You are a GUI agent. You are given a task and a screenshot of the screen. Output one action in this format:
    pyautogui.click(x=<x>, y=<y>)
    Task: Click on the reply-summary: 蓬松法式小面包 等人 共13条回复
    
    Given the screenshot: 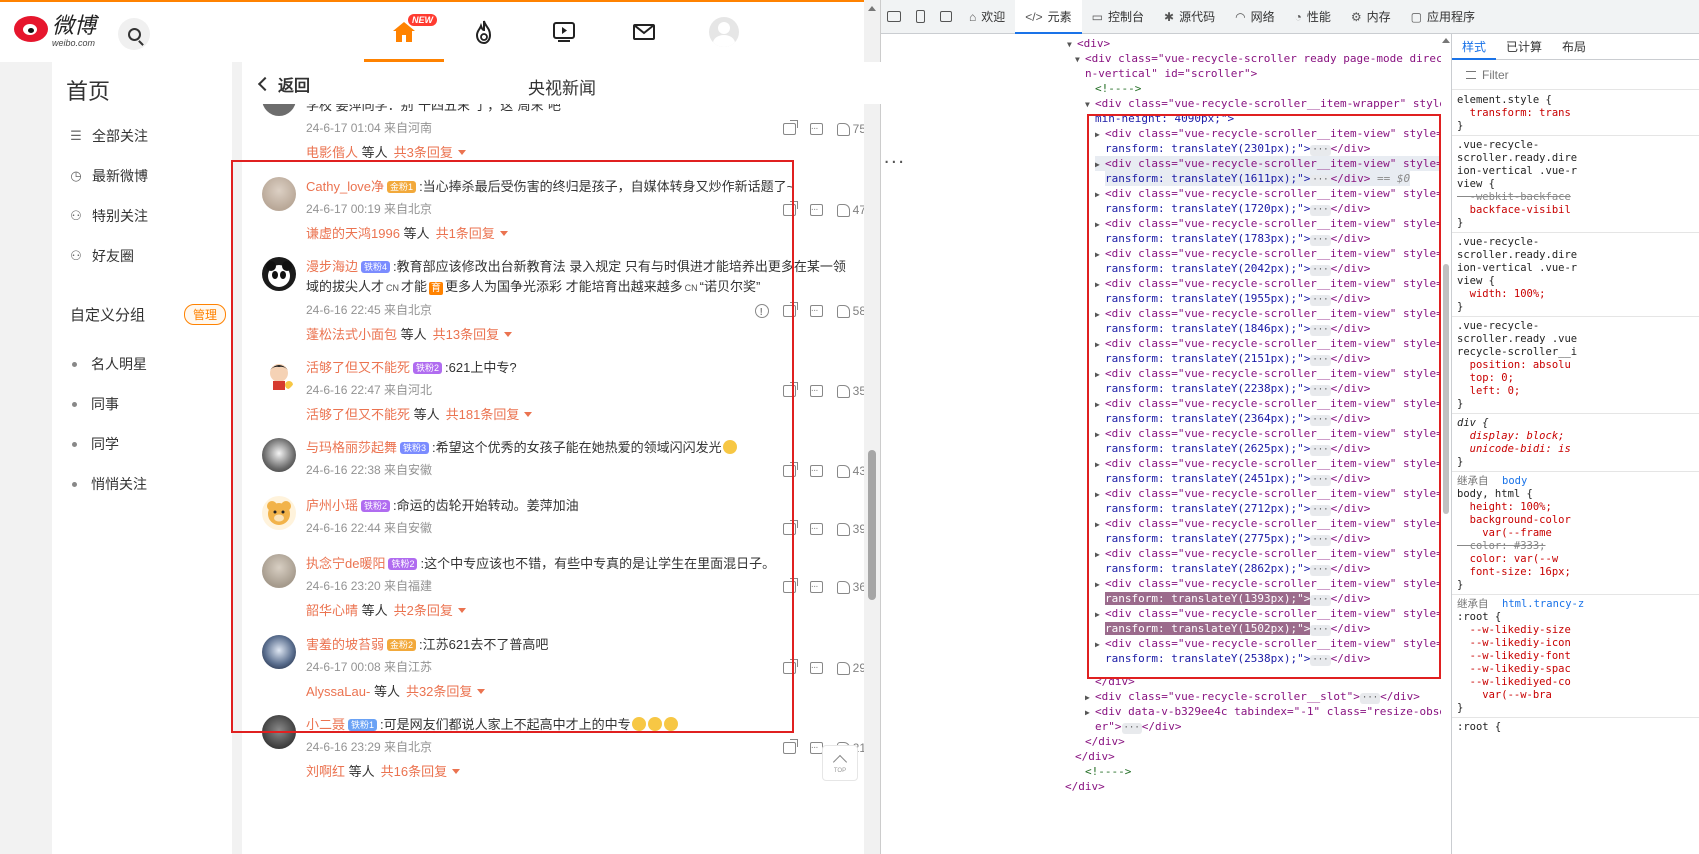 What is the action you would take?
    pyautogui.click(x=586, y=335)
    